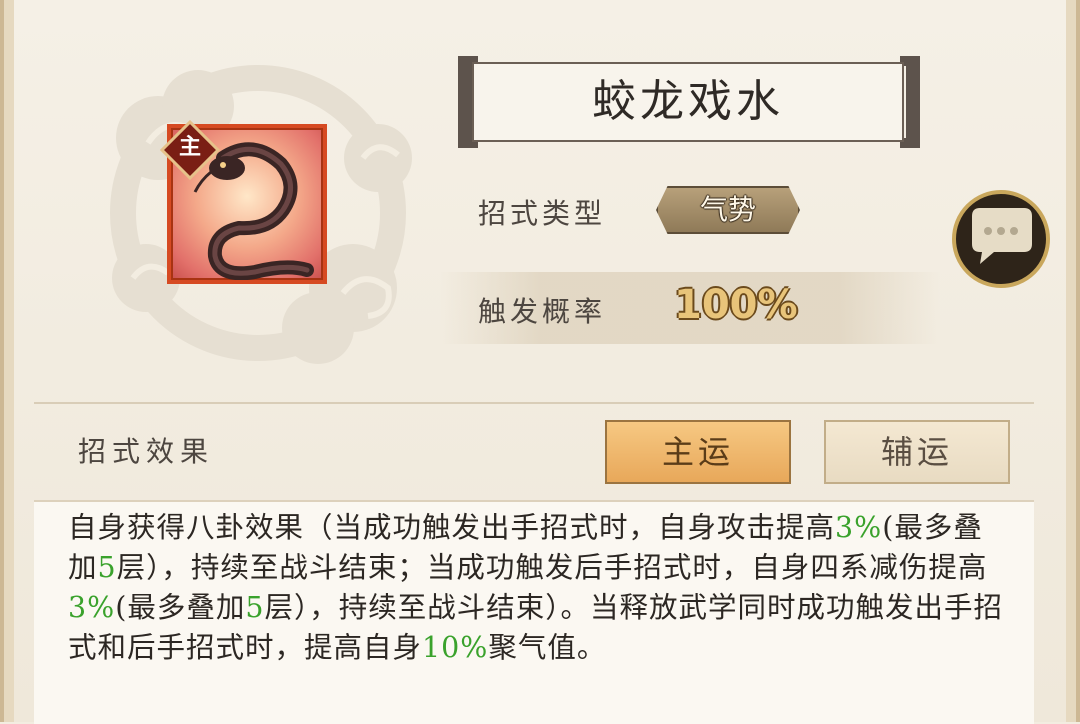 Image resolution: width=1080 pixels, height=724 pixels. I want to click on highlight-value: 10%, so click(455, 647).